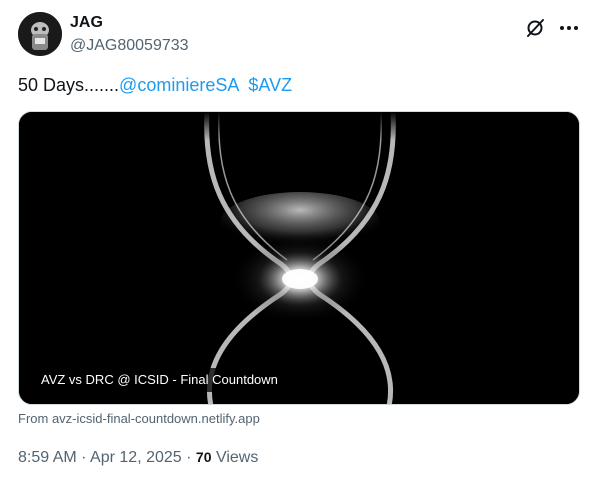 The height and width of the screenshot is (478, 598). I want to click on tweet-text: 50 Days.......@cominiereSA $AVZ, so click(155, 85).